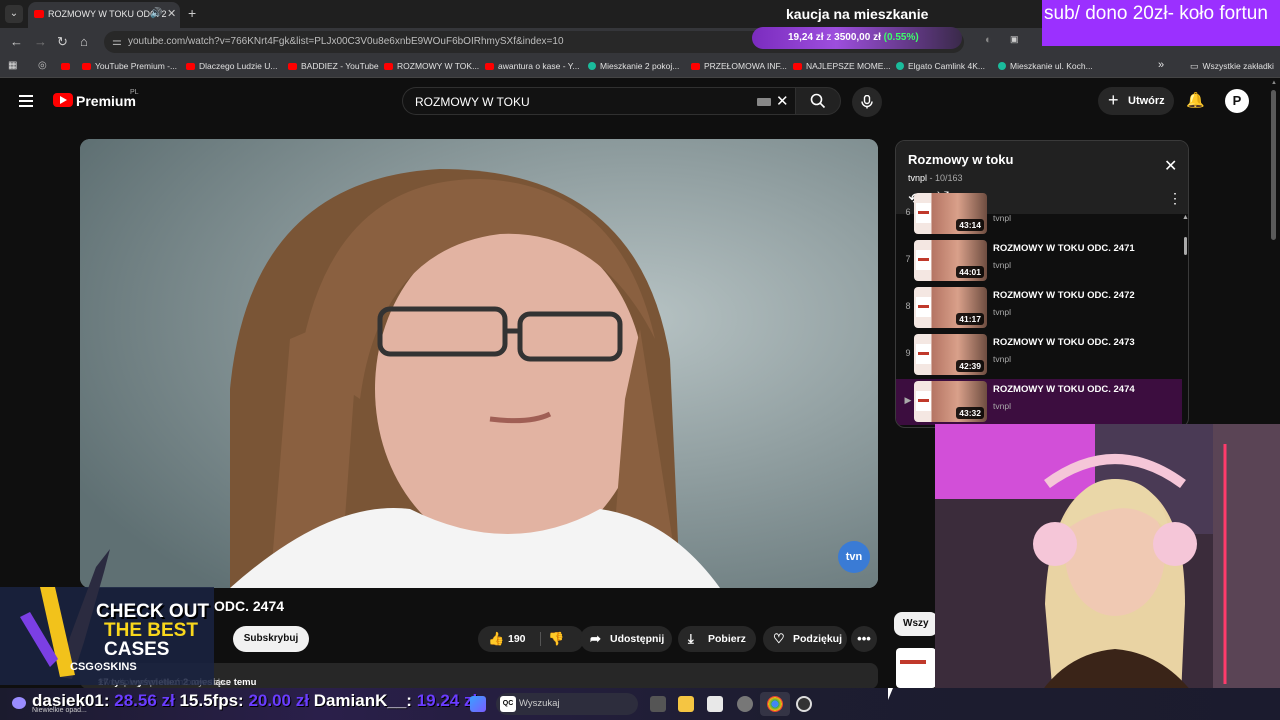 This screenshot has height=720, width=1280. I want to click on download-button: ⤓ Pobierz, so click(717, 639).